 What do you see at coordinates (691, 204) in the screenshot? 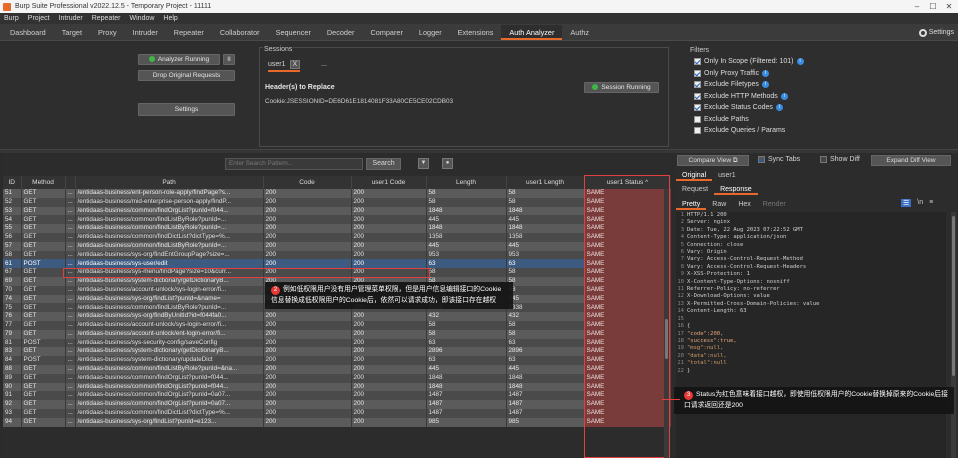
I see `tab-pretty: Pretty` at bounding box center [691, 204].